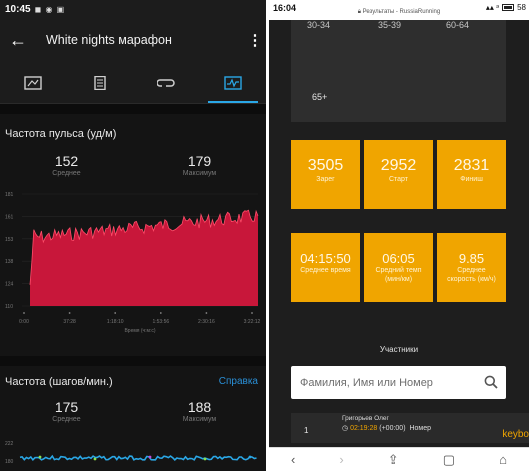  I want to click on participant-time: 02:19:28, so click(364, 428).